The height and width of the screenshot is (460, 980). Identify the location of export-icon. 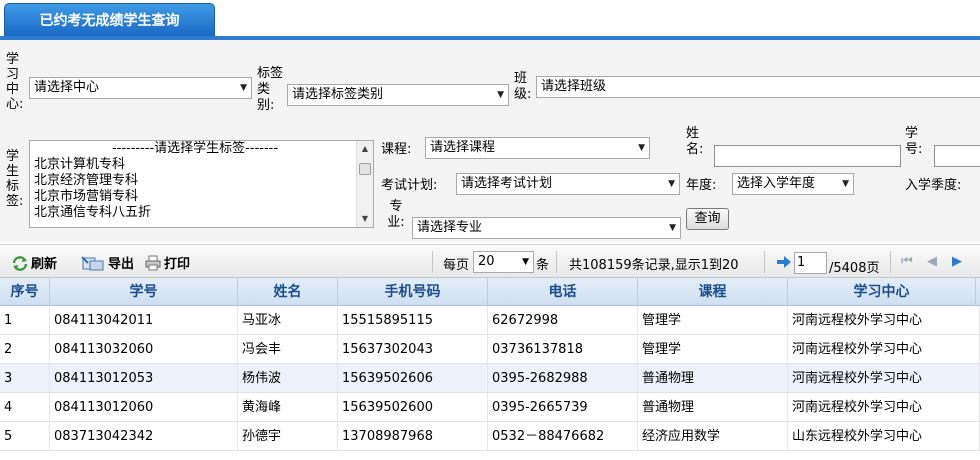
(92, 262).